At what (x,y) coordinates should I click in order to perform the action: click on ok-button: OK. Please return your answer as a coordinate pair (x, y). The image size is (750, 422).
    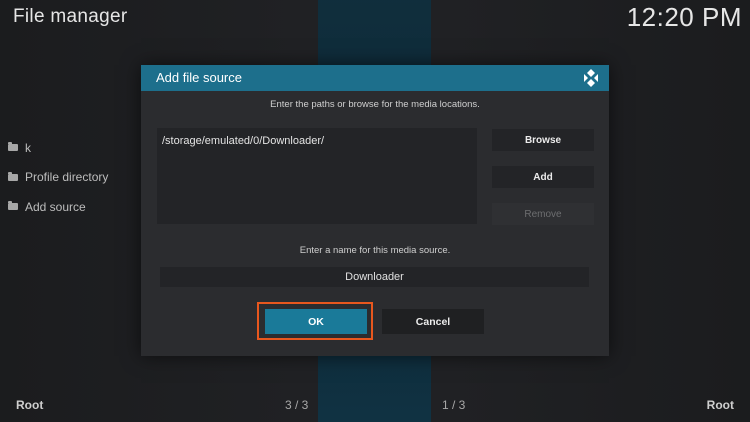
    Looking at the image, I should click on (316, 321).